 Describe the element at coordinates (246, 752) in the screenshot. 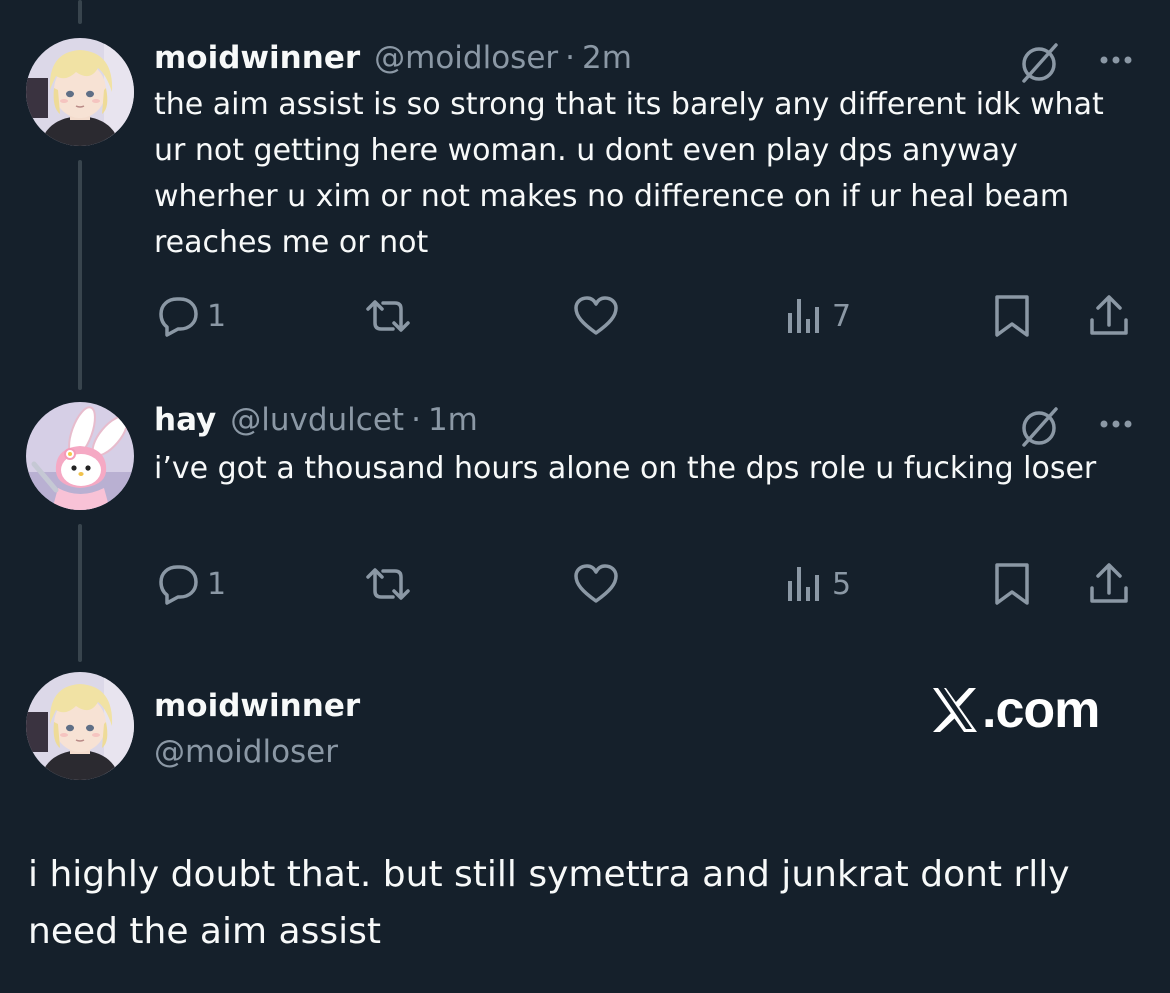

I see `main-handle: @moidloser` at that location.